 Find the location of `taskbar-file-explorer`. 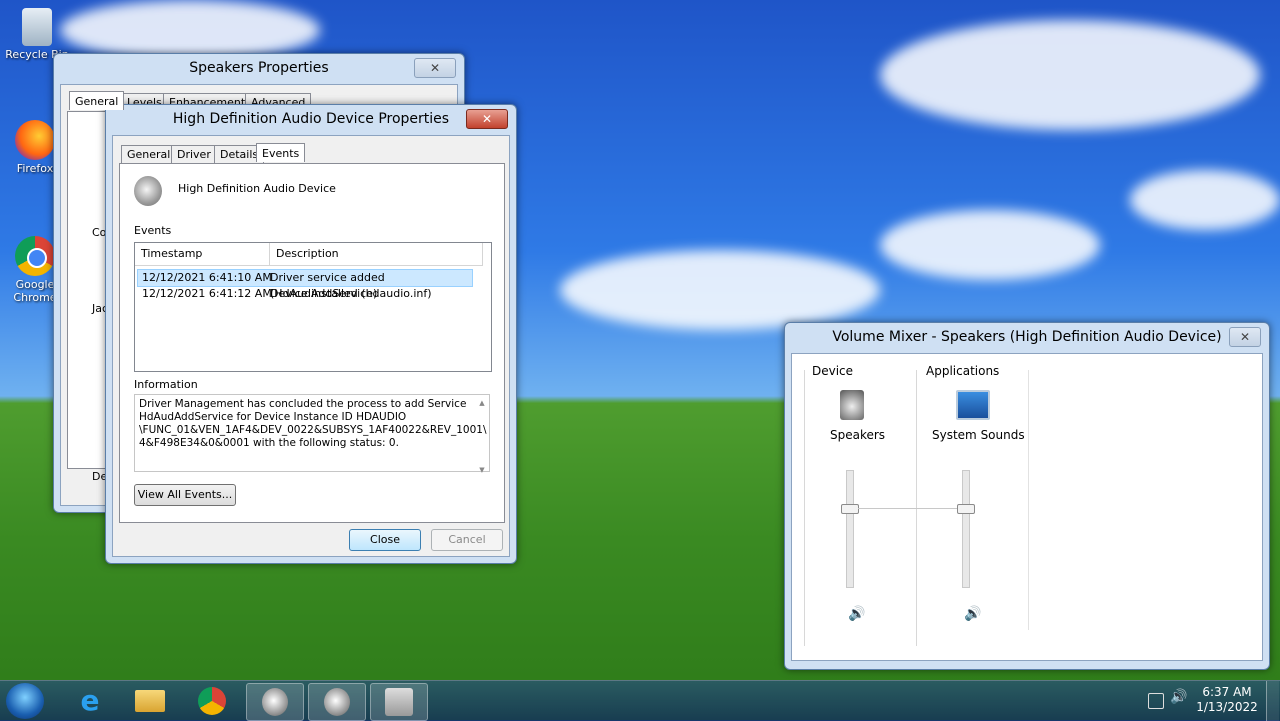

taskbar-file-explorer is located at coordinates (150, 701).